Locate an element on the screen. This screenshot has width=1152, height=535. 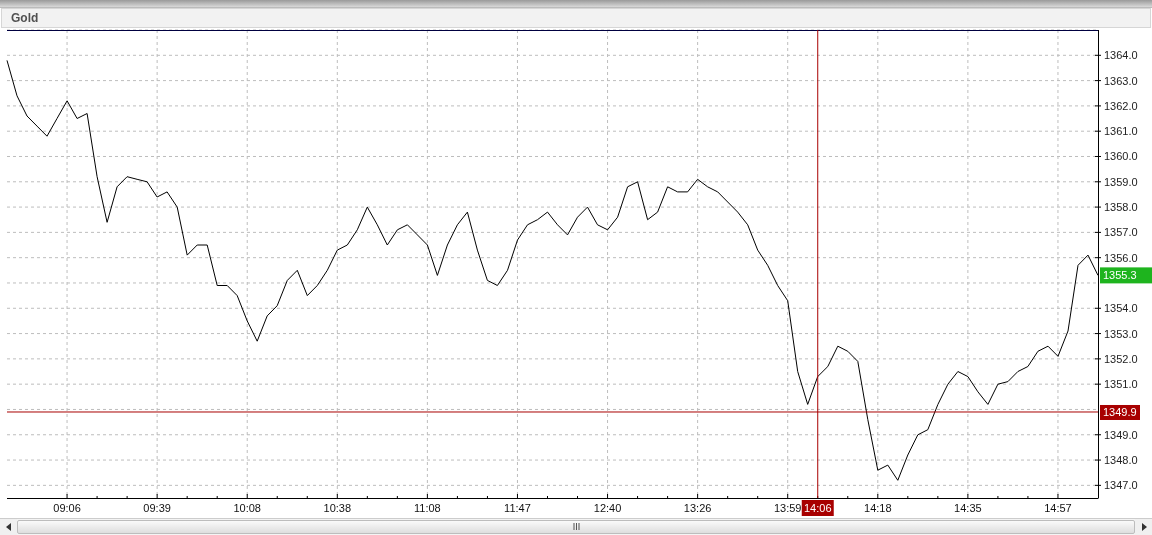
y-axis-label: 1358.0 is located at coordinates (1121, 206).